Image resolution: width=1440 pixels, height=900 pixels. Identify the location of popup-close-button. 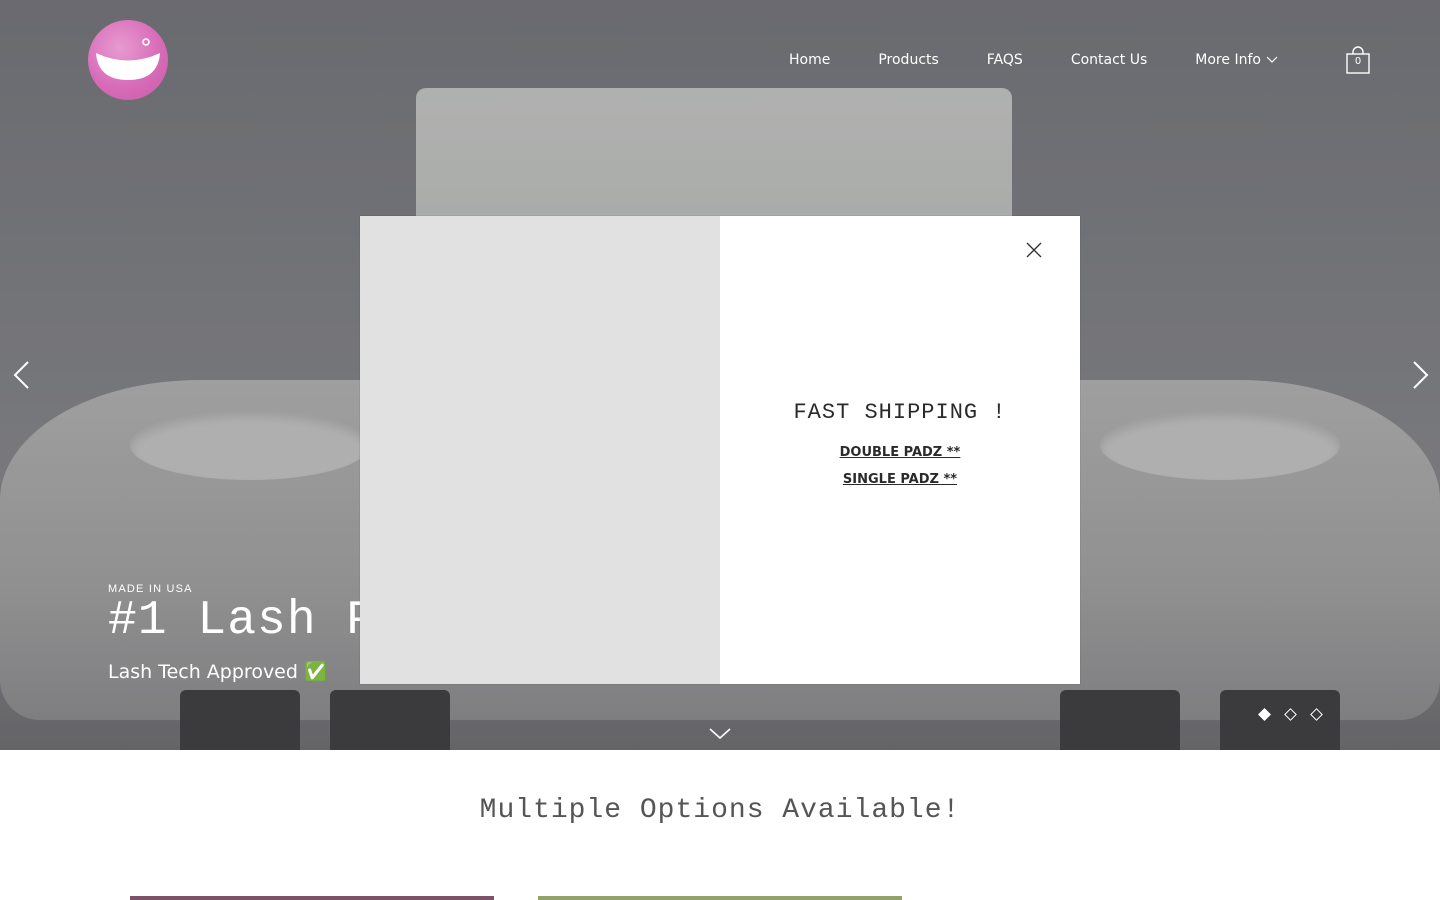
(1034, 250).